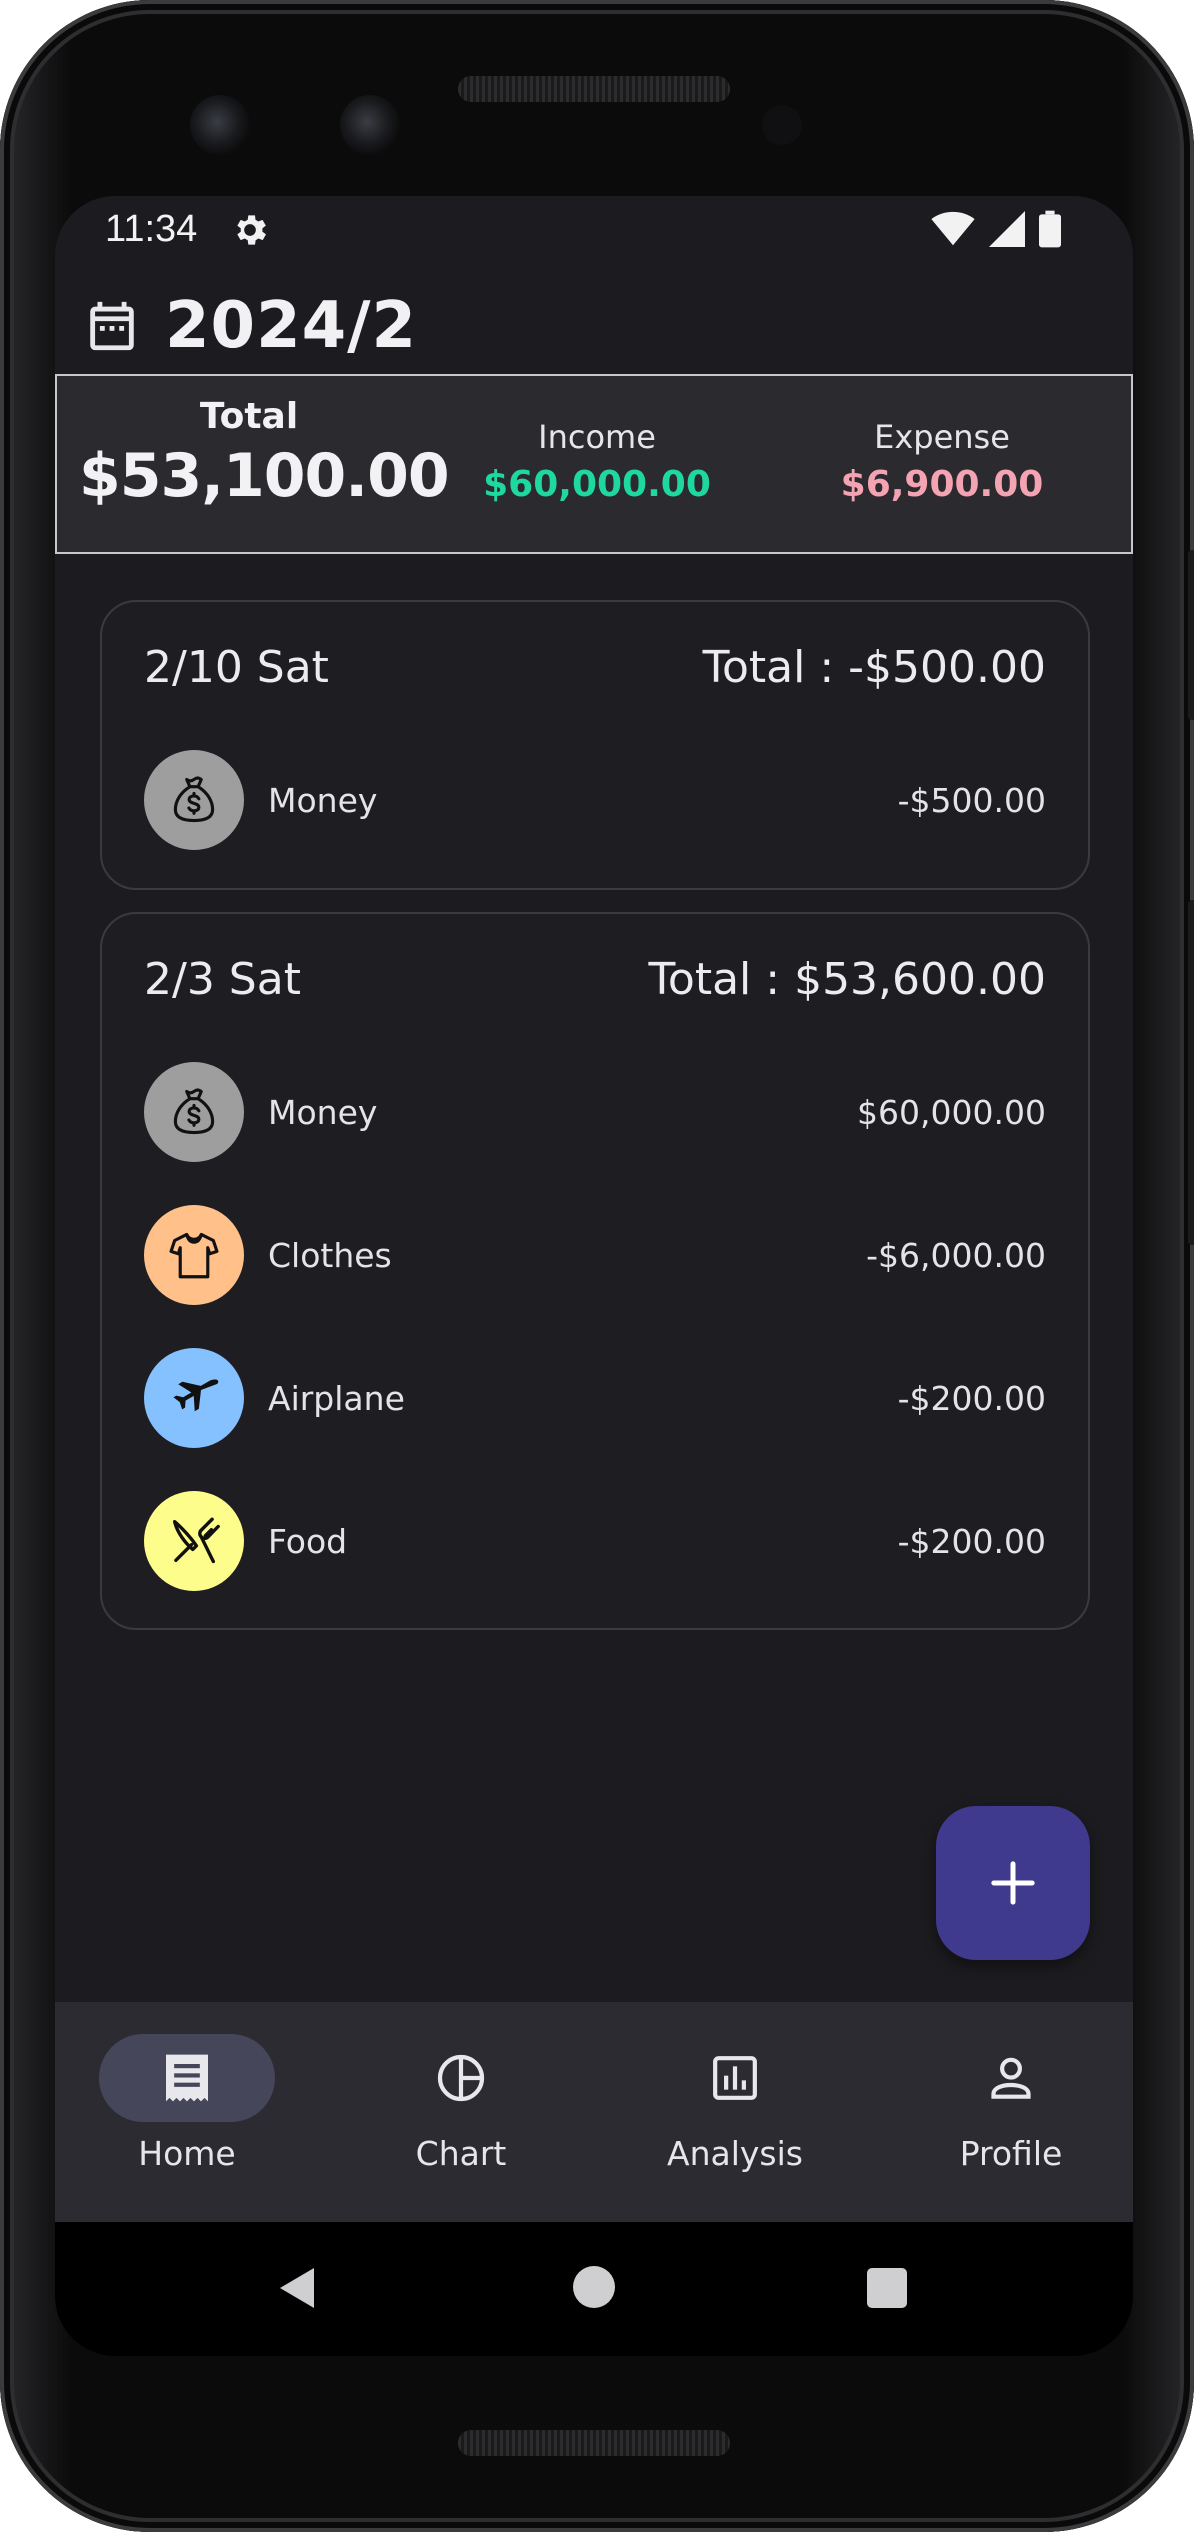  Describe the element at coordinates (594, 89) in the screenshot. I see `earpiece-speaker` at that location.